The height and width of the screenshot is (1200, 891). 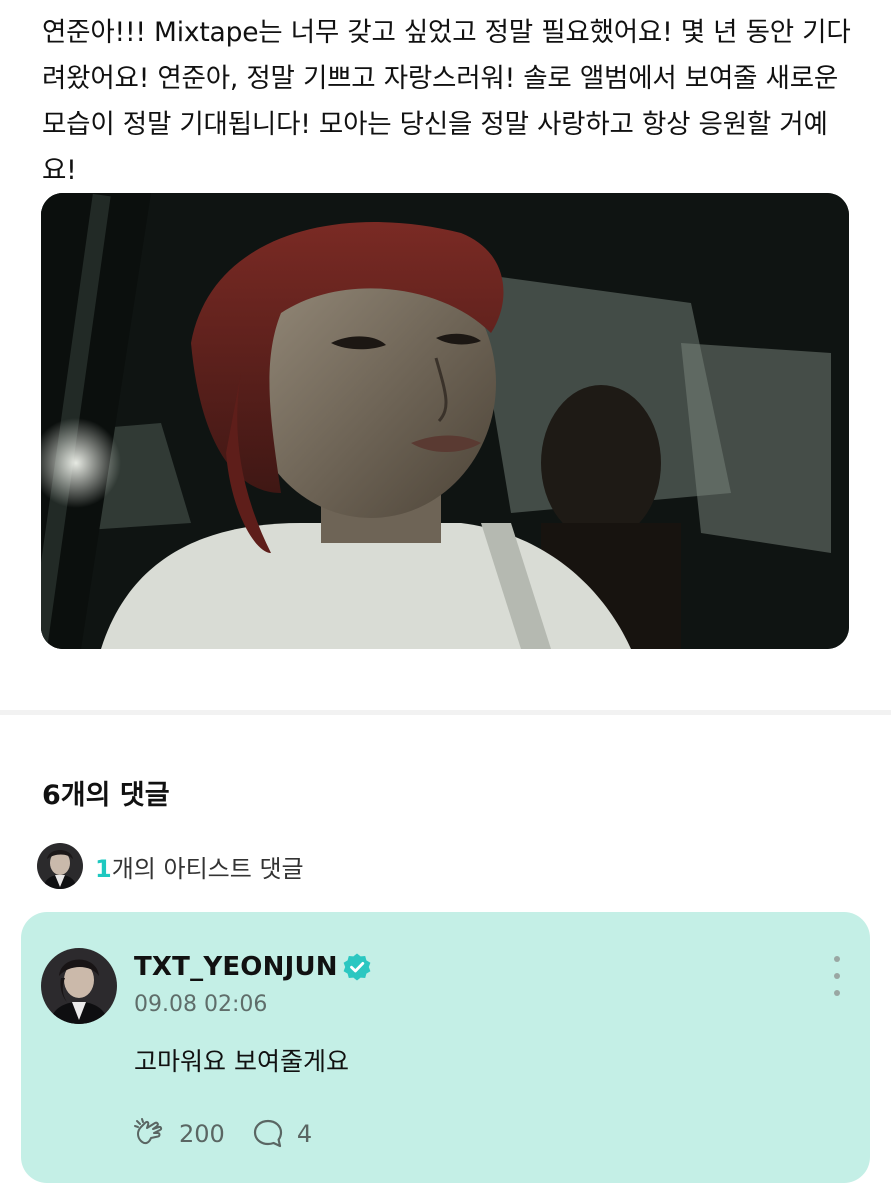 I want to click on comment-timestamp: 09.08 02:06, so click(x=201, y=1004).